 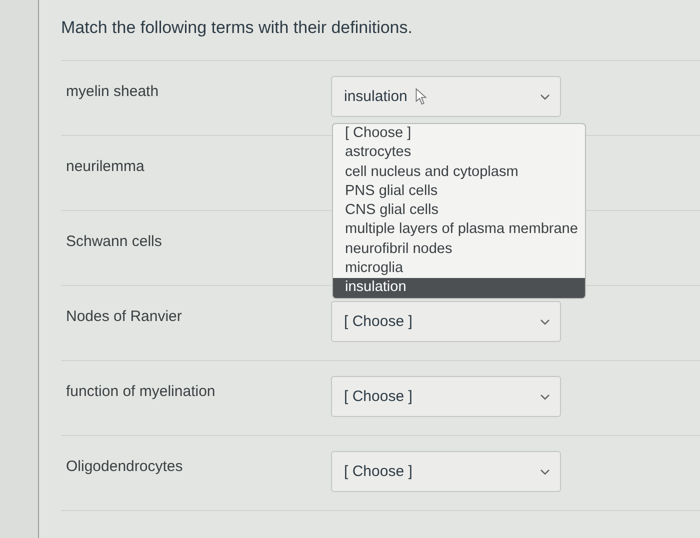 What do you see at coordinates (459, 268) in the screenshot?
I see `dropdown-option: microglia` at bounding box center [459, 268].